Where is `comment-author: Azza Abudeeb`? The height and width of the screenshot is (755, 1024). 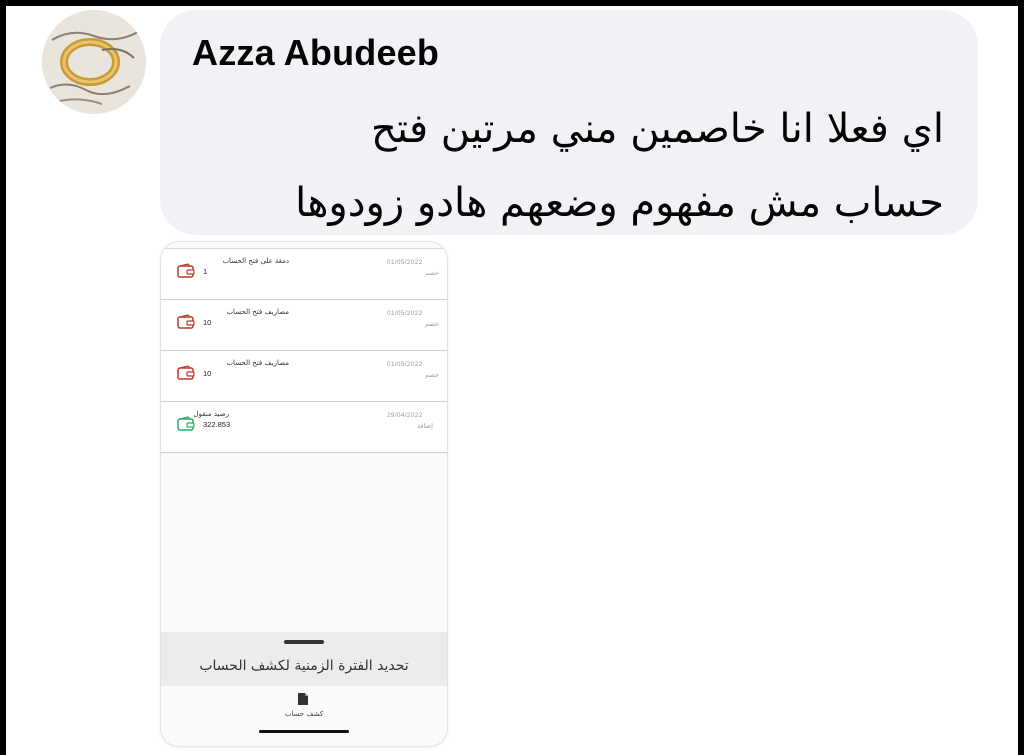
comment-author: Azza Abudeeb is located at coordinates (315, 53).